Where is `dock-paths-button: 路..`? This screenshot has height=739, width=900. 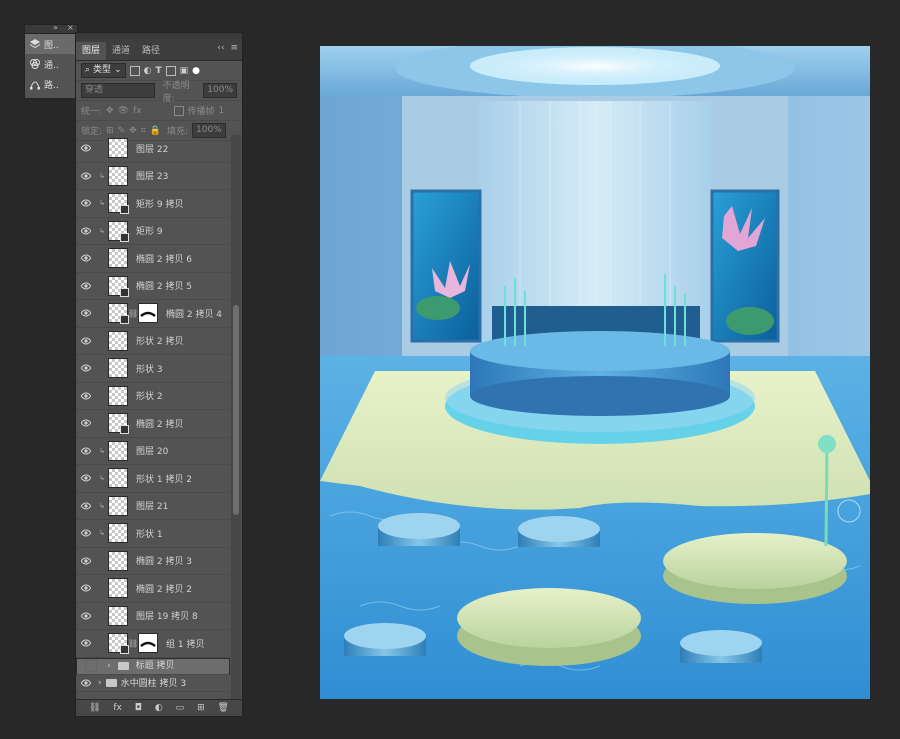 dock-paths-button: 路.. is located at coordinates (51, 84).